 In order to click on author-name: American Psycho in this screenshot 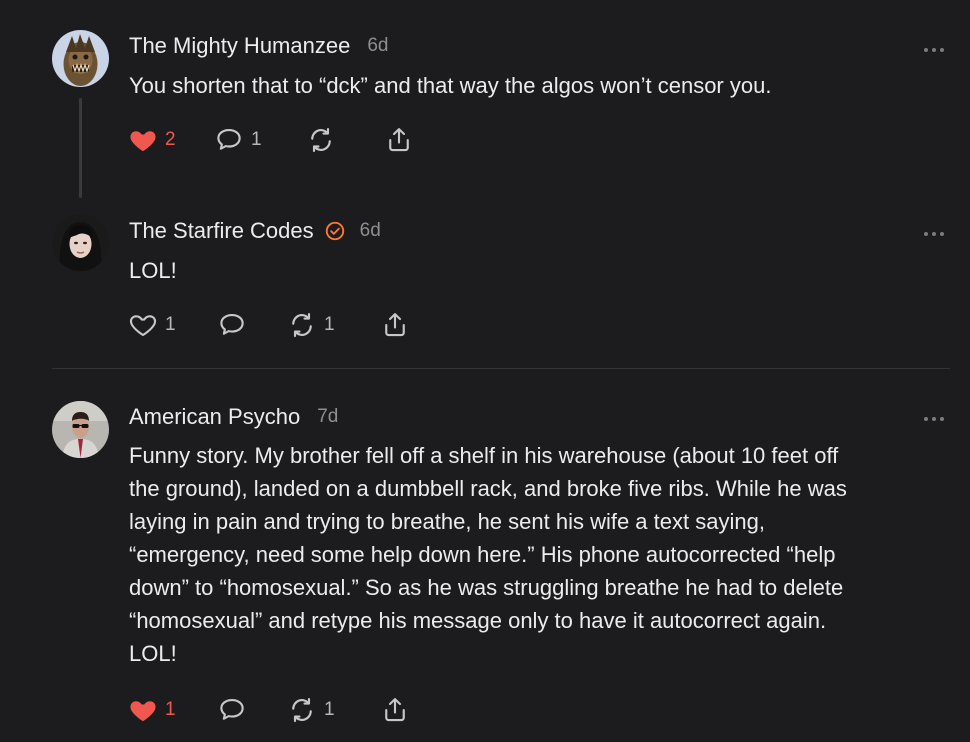, I will do `click(214, 417)`.